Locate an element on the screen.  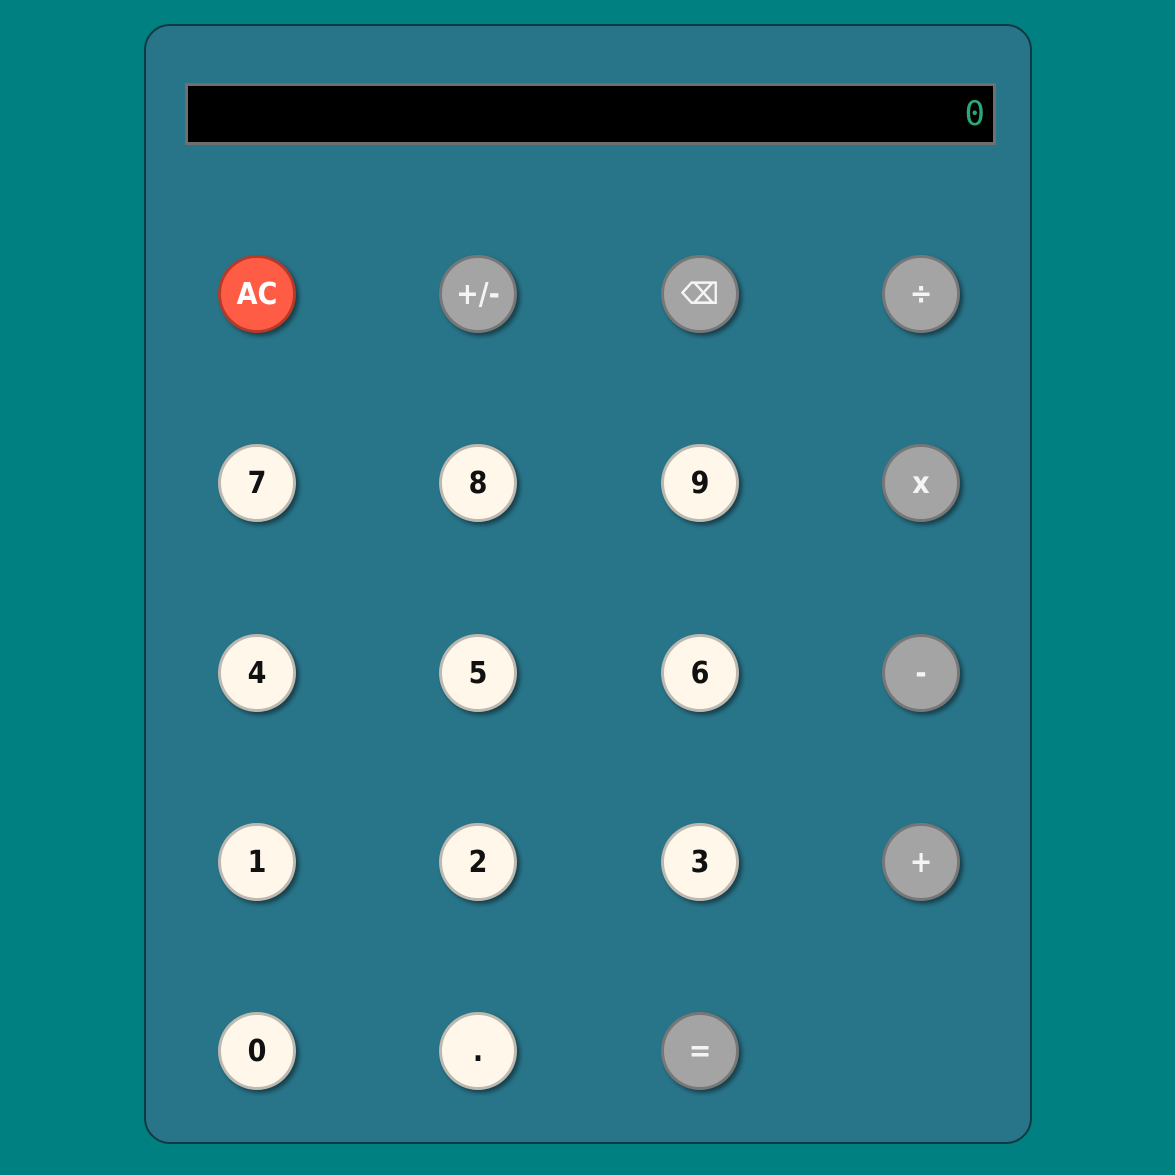
multiply-label: x is located at coordinates (921, 483).